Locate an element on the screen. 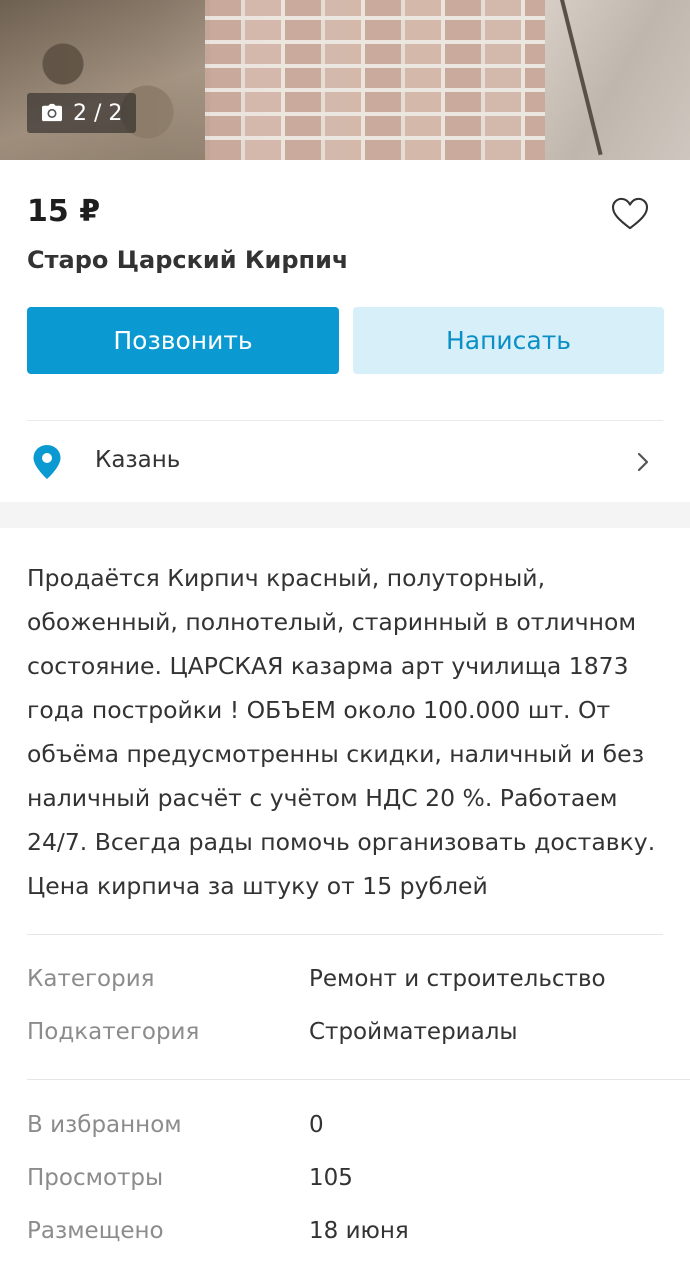 The height and width of the screenshot is (1280, 690). stat-key: Просмотры is located at coordinates (95, 1178).